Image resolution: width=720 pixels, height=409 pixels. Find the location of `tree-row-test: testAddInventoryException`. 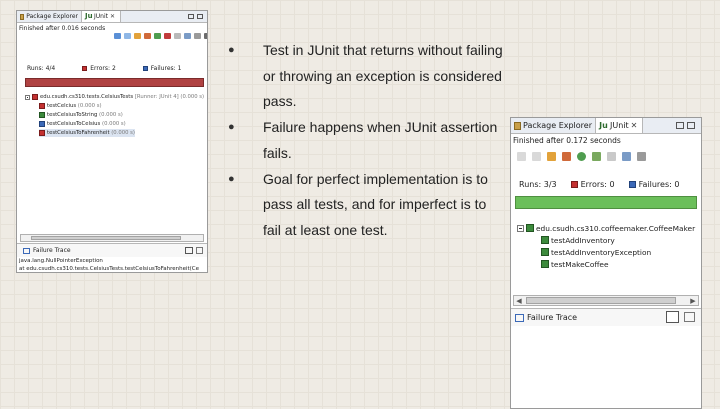

tree-row-test: testAddInventoryException is located at coordinates (596, 252).